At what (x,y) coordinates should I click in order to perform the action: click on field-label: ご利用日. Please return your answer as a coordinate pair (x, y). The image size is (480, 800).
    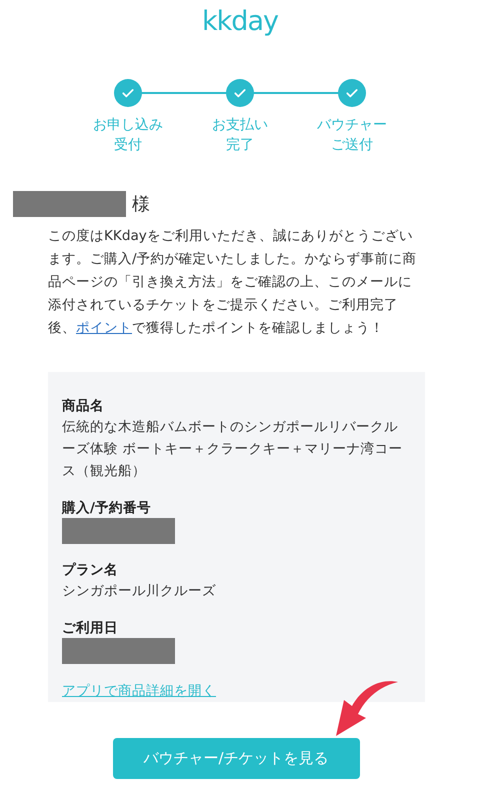
    Looking at the image, I should click on (90, 628).